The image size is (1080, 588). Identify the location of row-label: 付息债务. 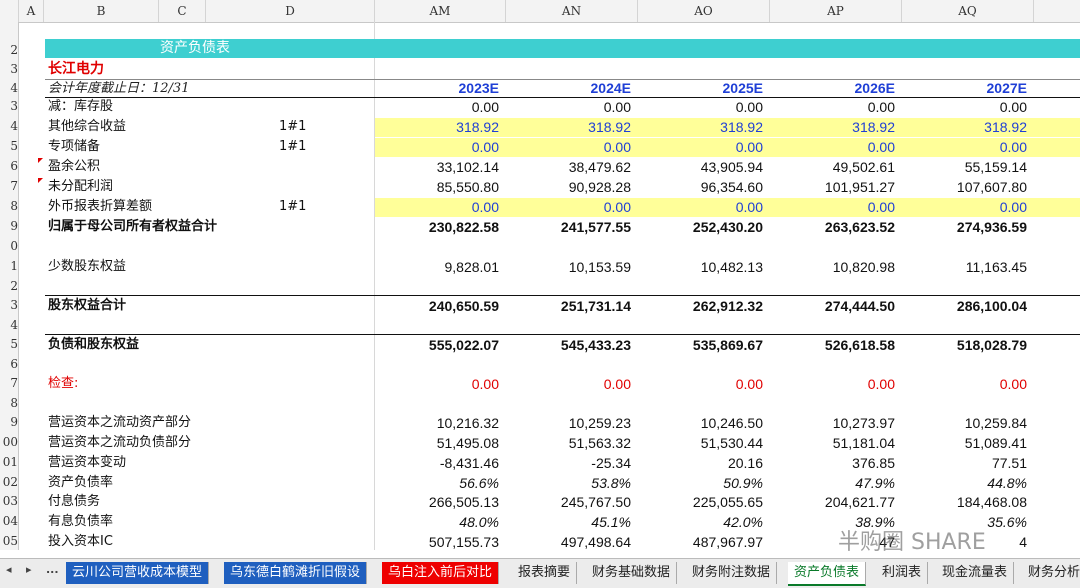
(74, 502).